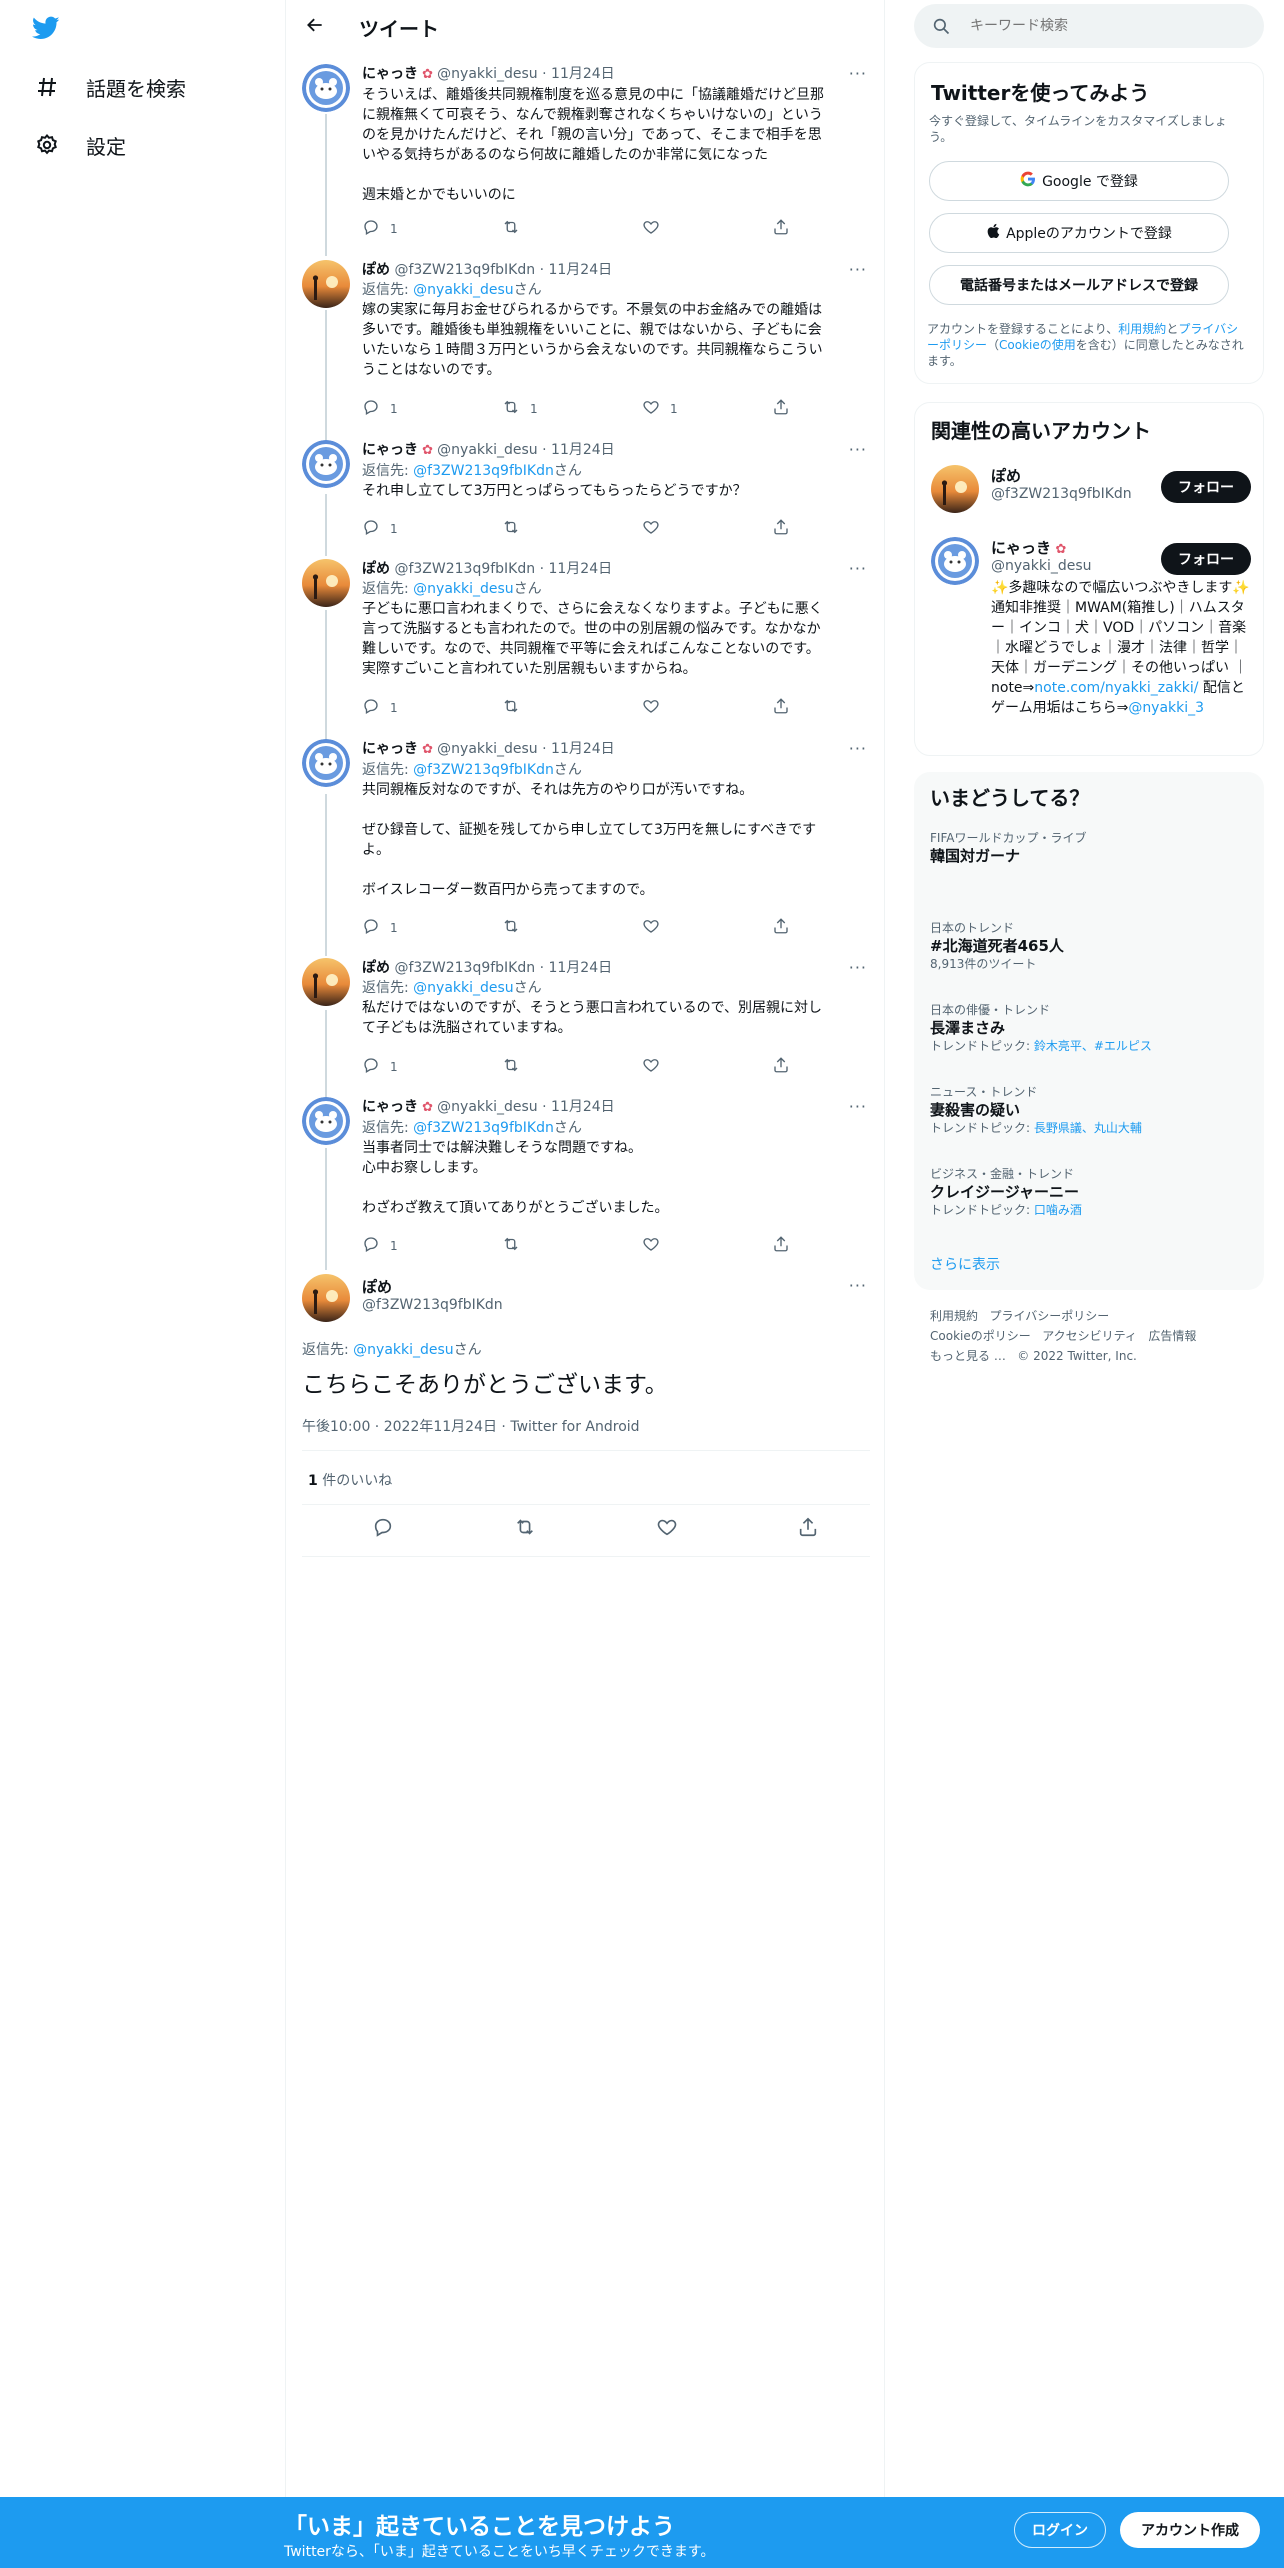  What do you see at coordinates (1166, 708) in the screenshot?
I see `bio-account-link: @nyakki_3` at bounding box center [1166, 708].